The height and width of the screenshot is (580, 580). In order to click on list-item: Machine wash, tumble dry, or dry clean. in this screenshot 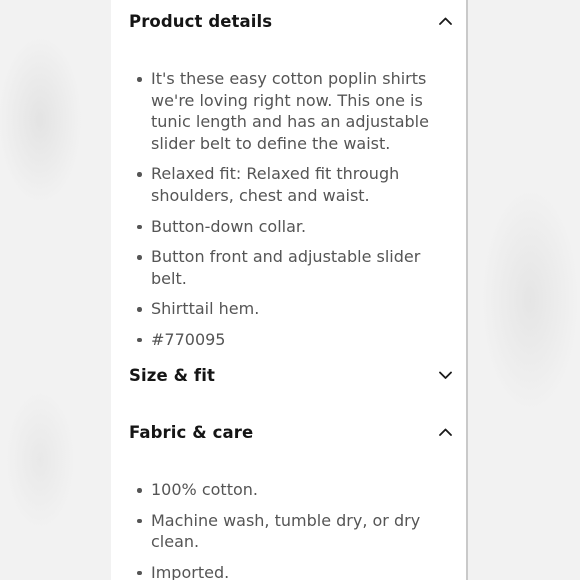, I will do `click(293, 531)`.